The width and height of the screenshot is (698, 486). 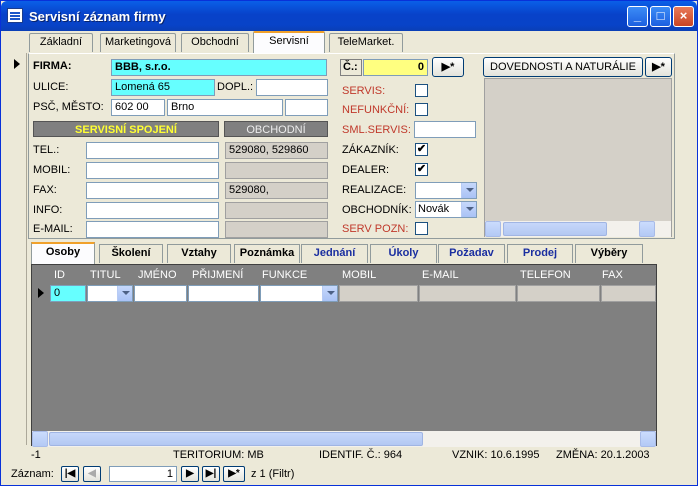 I want to click on fax-obchodni-field: 529080,, so click(x=276, y=190).